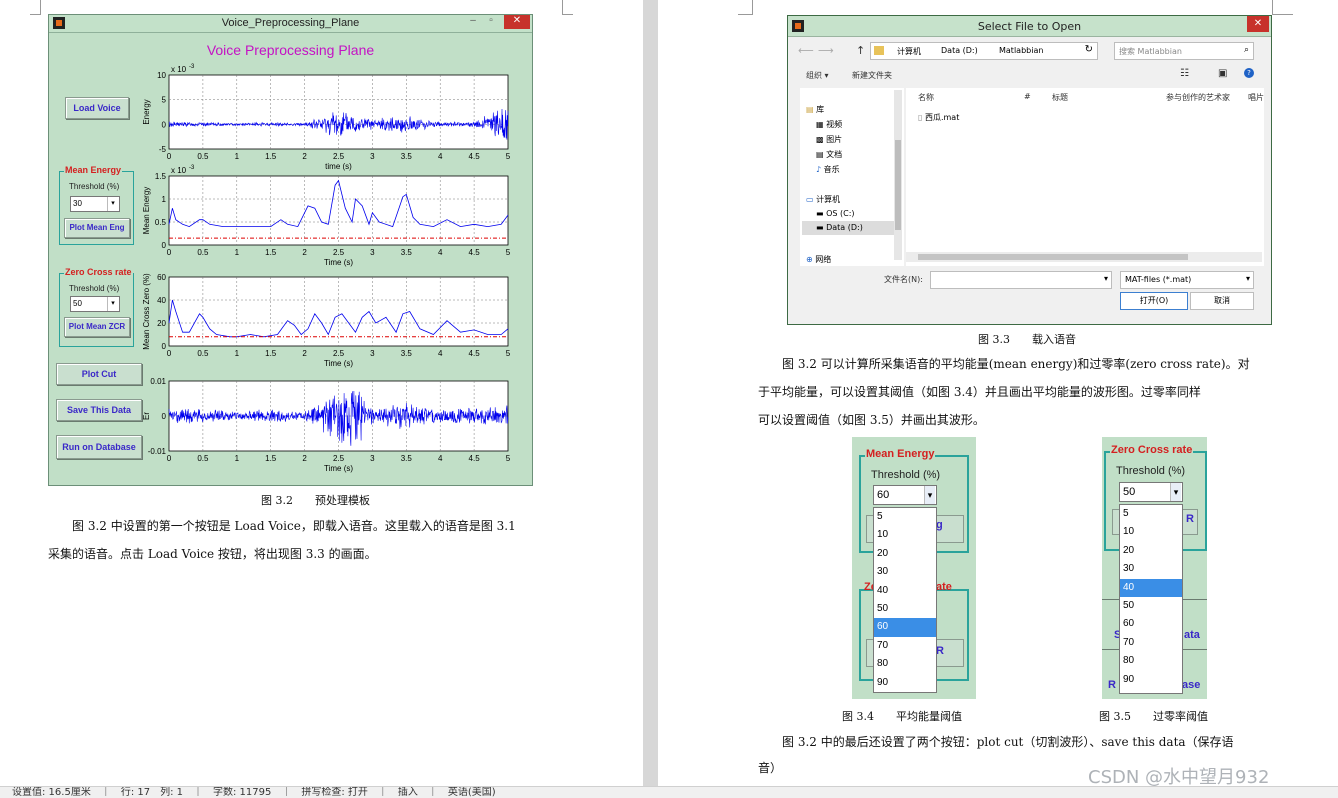 The width and height of the screenshot is (1338, 798). What do you see at coordinates (872, 75) in the screenshot?
I see `new-folder-button: 新建文件夹` at bounding box center [872, 75].